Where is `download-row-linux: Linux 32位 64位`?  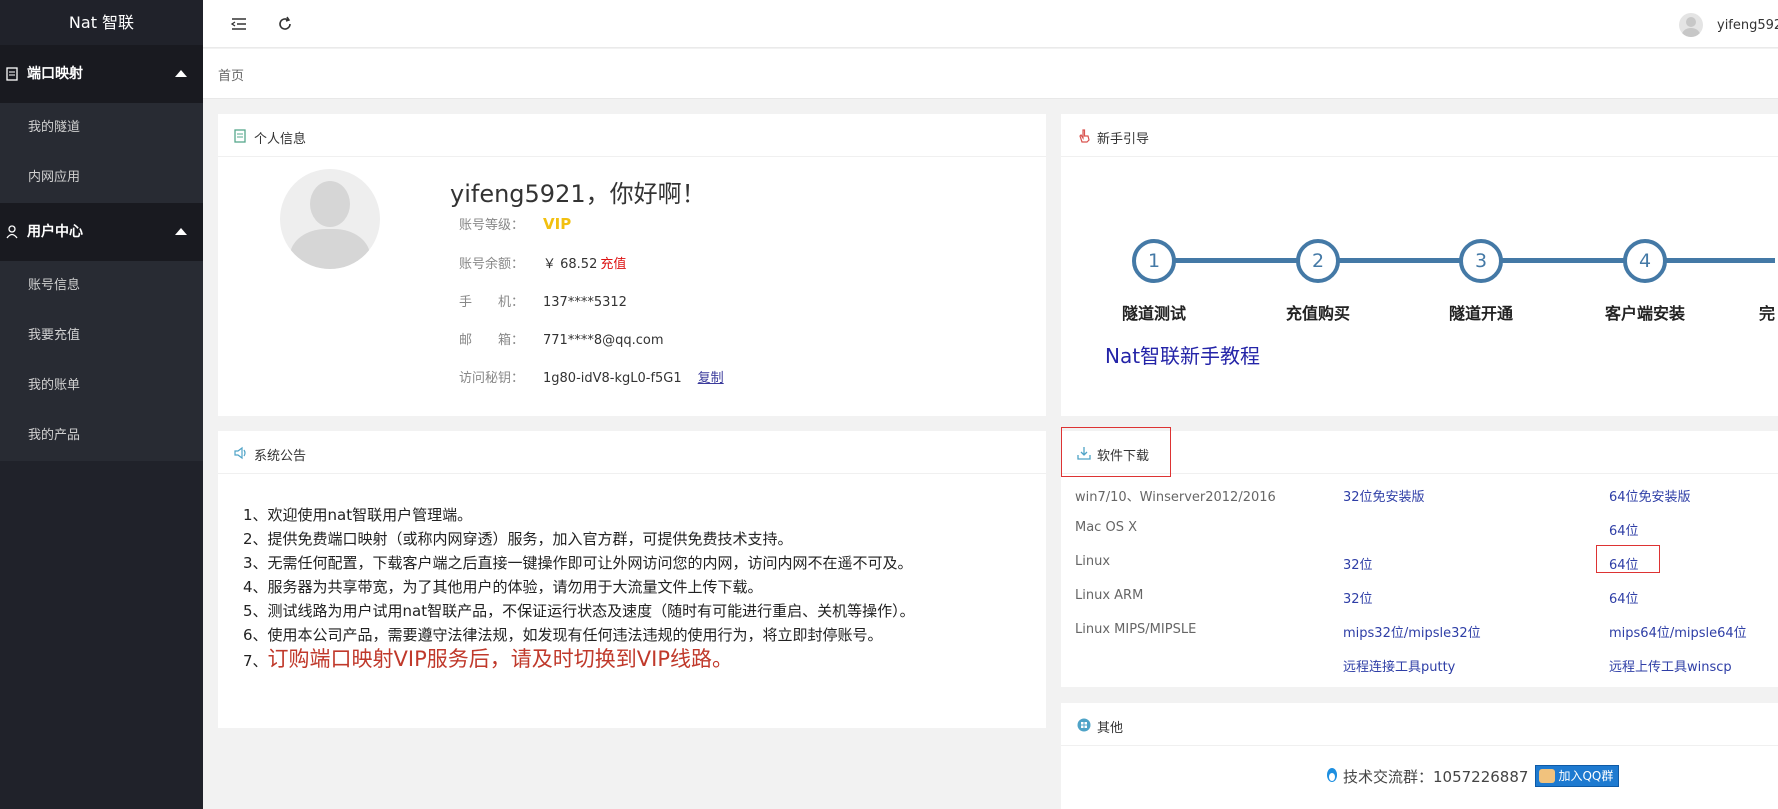
download-row-linux: Linux 32位 64位 is located at coordinates (1419, 561).